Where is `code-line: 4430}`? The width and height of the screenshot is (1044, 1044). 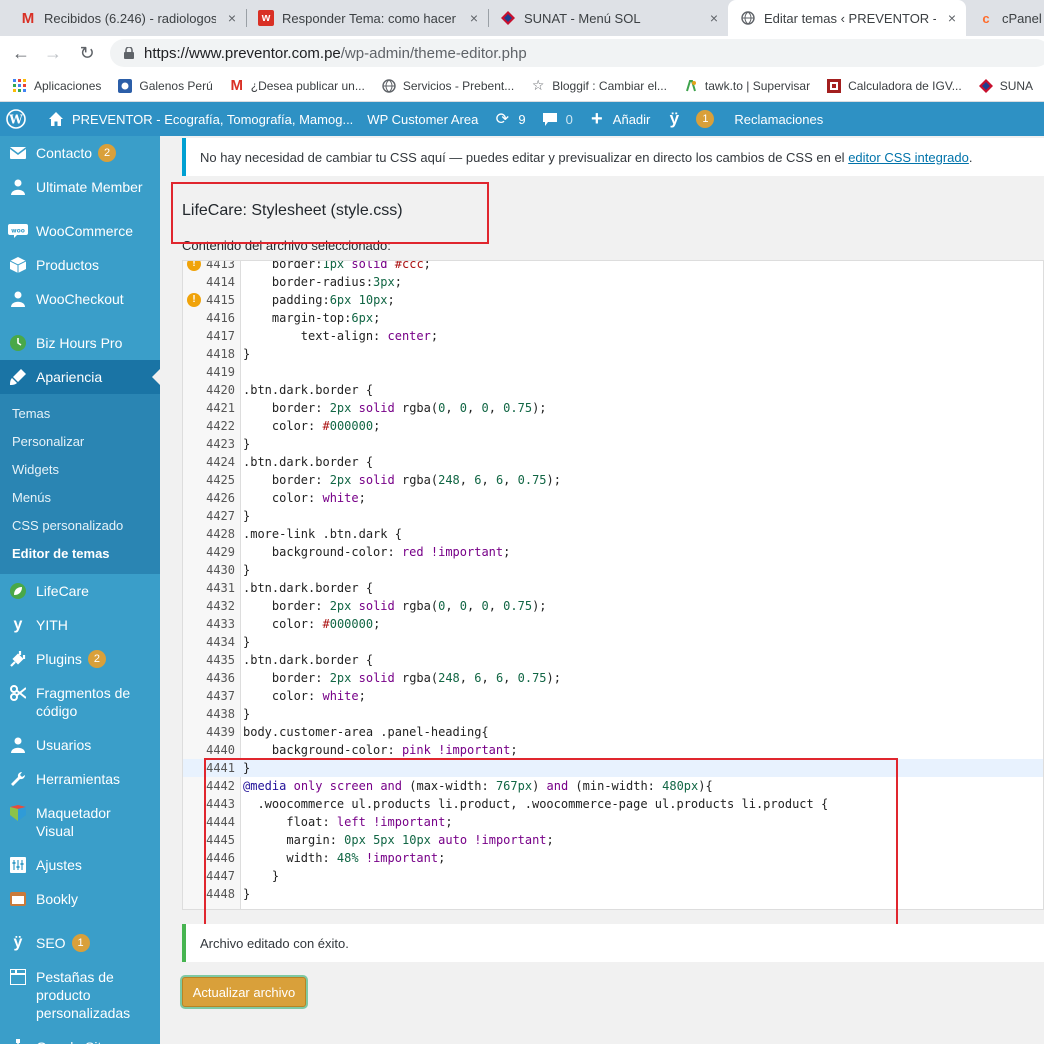 code-line: 4430} is located at coordinates (613, 570).